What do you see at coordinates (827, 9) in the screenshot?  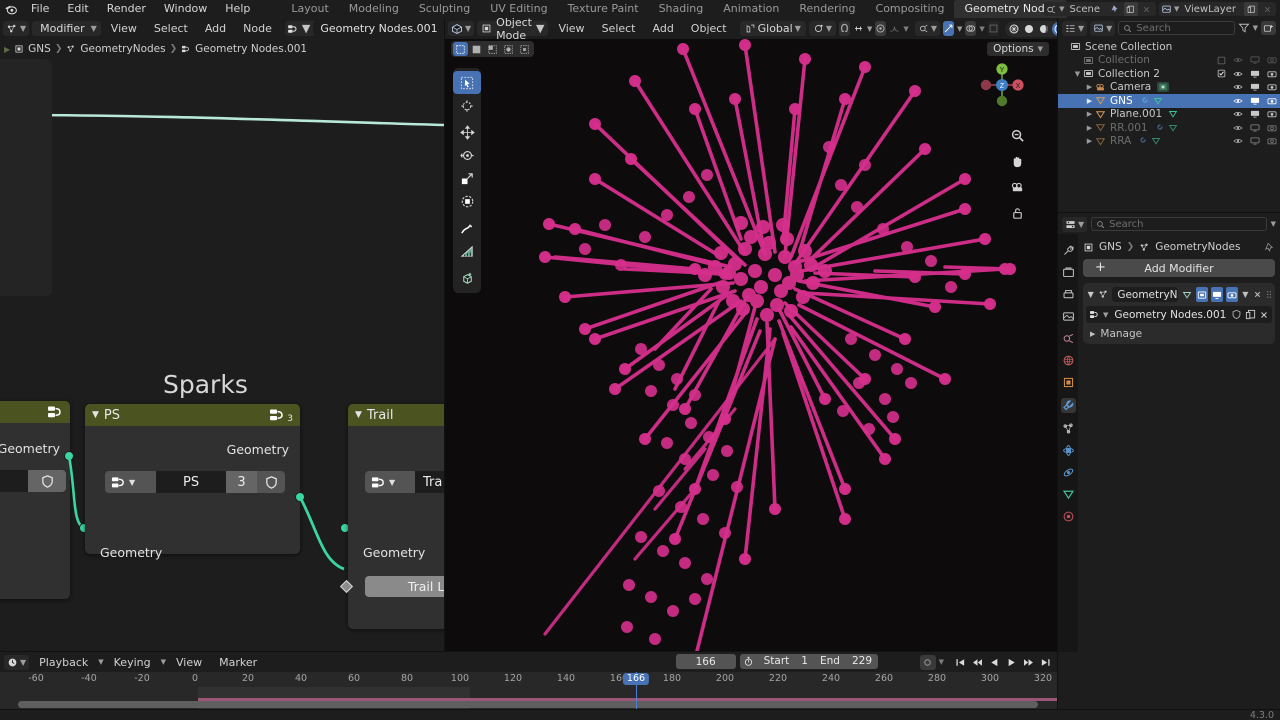 I see `tab-rendering: Rendering` at bounding box center [827, 9].